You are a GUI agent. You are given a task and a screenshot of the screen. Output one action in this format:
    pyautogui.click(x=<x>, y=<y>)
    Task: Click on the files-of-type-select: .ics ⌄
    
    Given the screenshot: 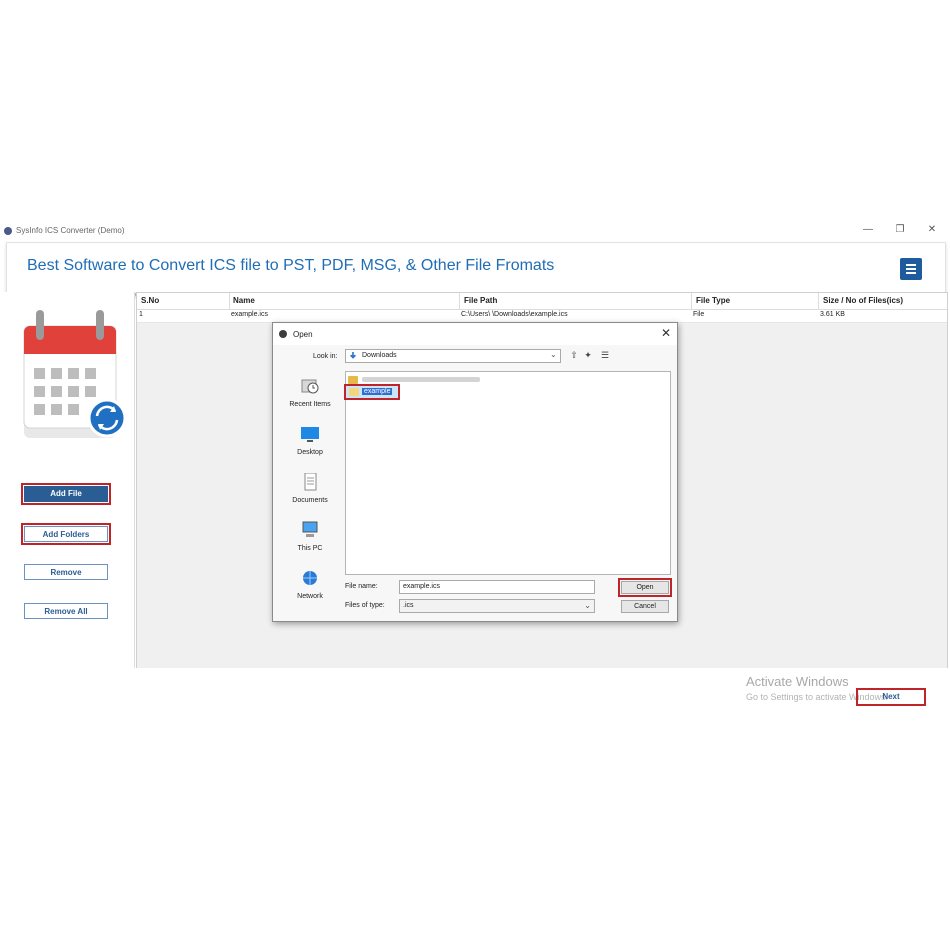 What is the action you would take?
    pyautogui.click(x=497, y=606)
    